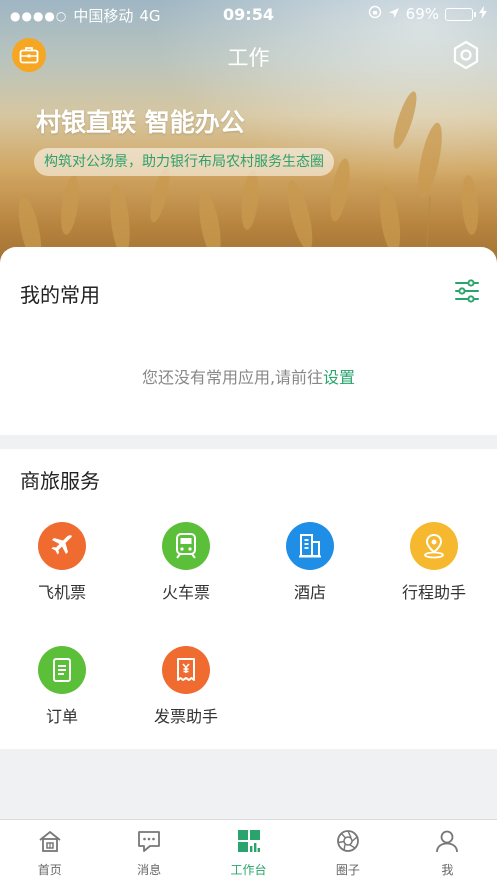  I want to click on service-invoice: 发票助手, so click(186, 686).